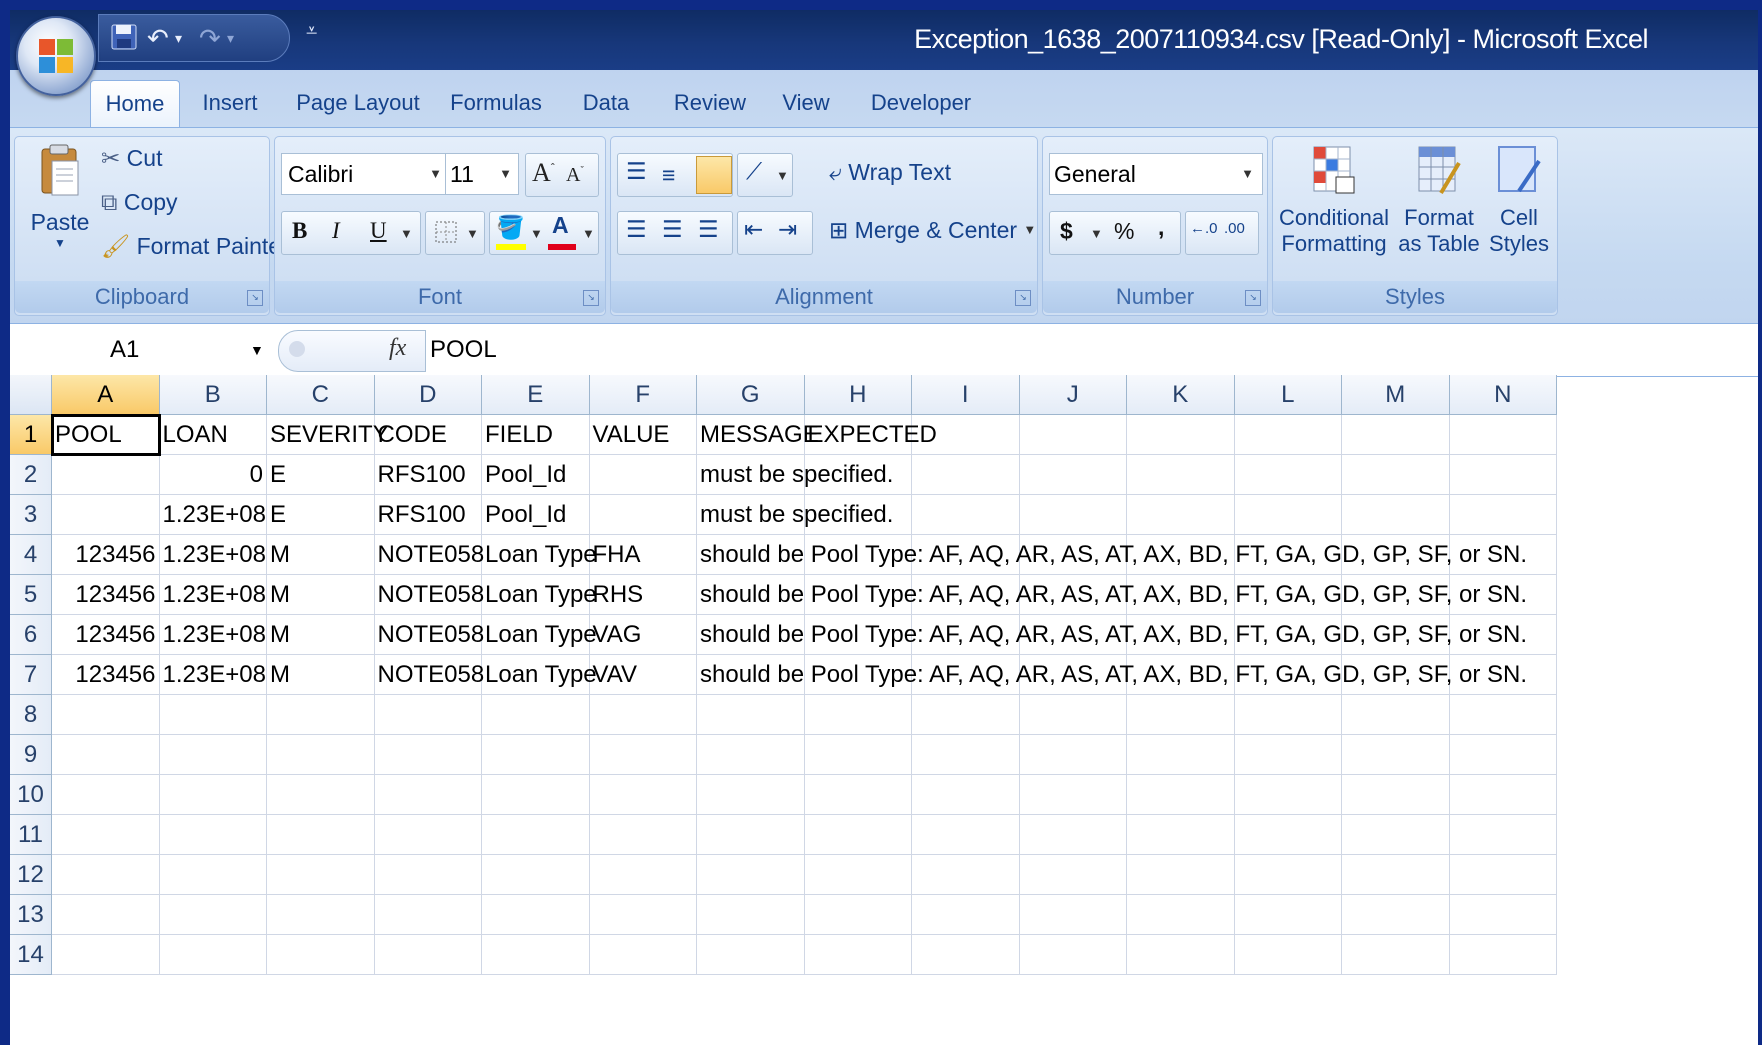  Describe the element at coordinates (536, 875) in the screenshot. I see `cell-e12` at that location.